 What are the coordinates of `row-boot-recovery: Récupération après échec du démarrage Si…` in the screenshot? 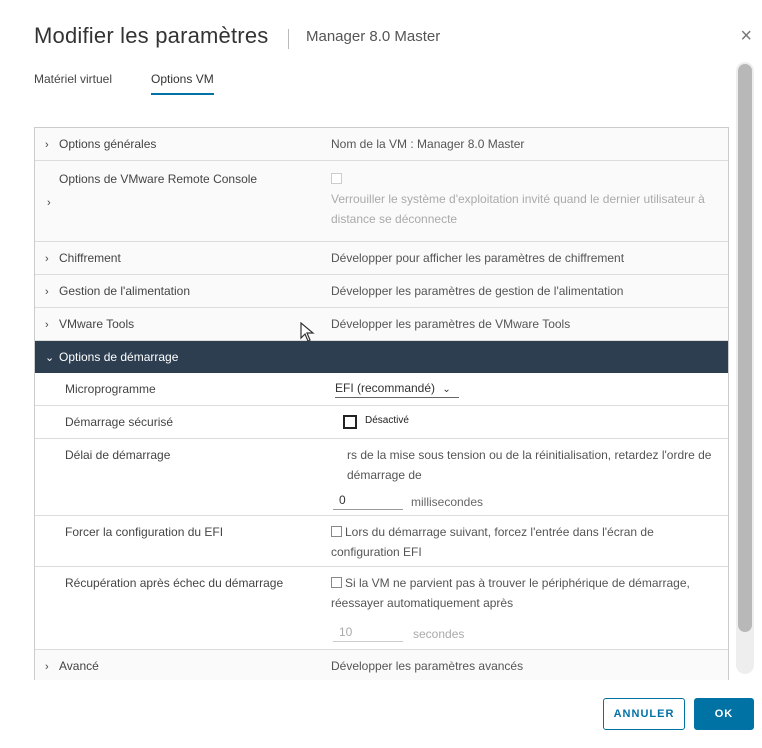 It's located at (381, 608).